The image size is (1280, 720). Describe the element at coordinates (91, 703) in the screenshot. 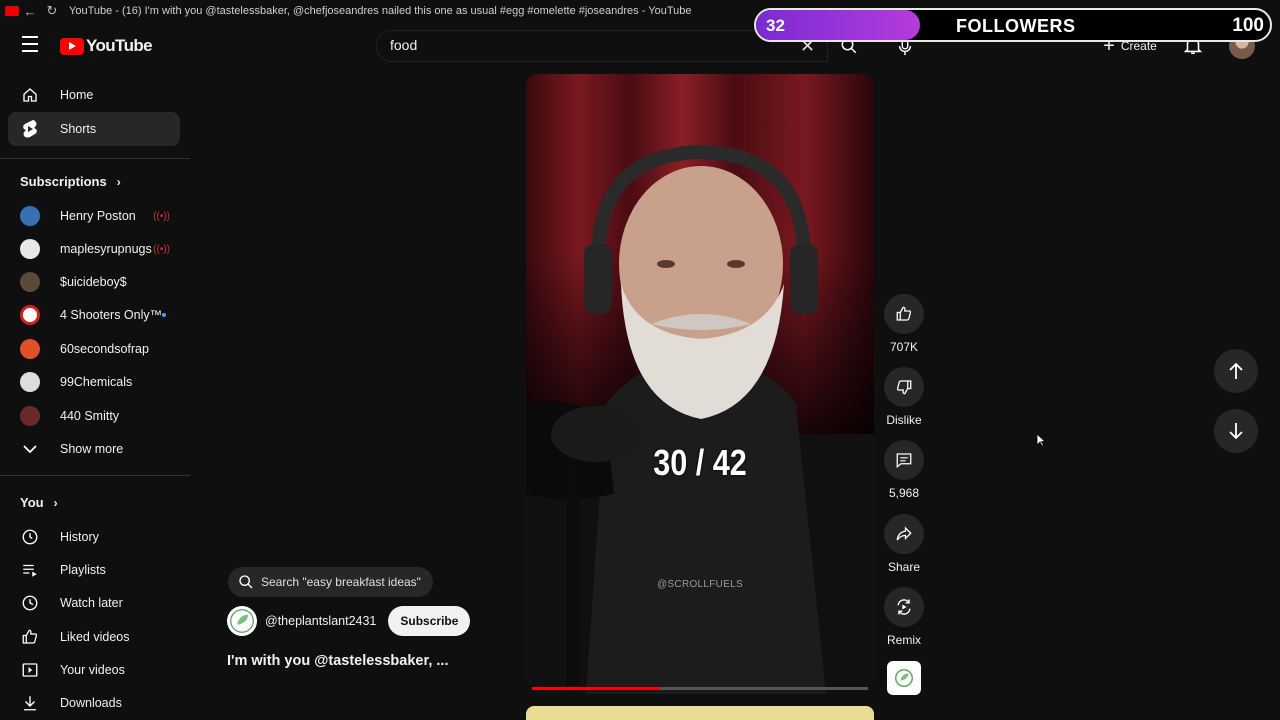

I see `sidebar-item-label: Downloads` at that location.